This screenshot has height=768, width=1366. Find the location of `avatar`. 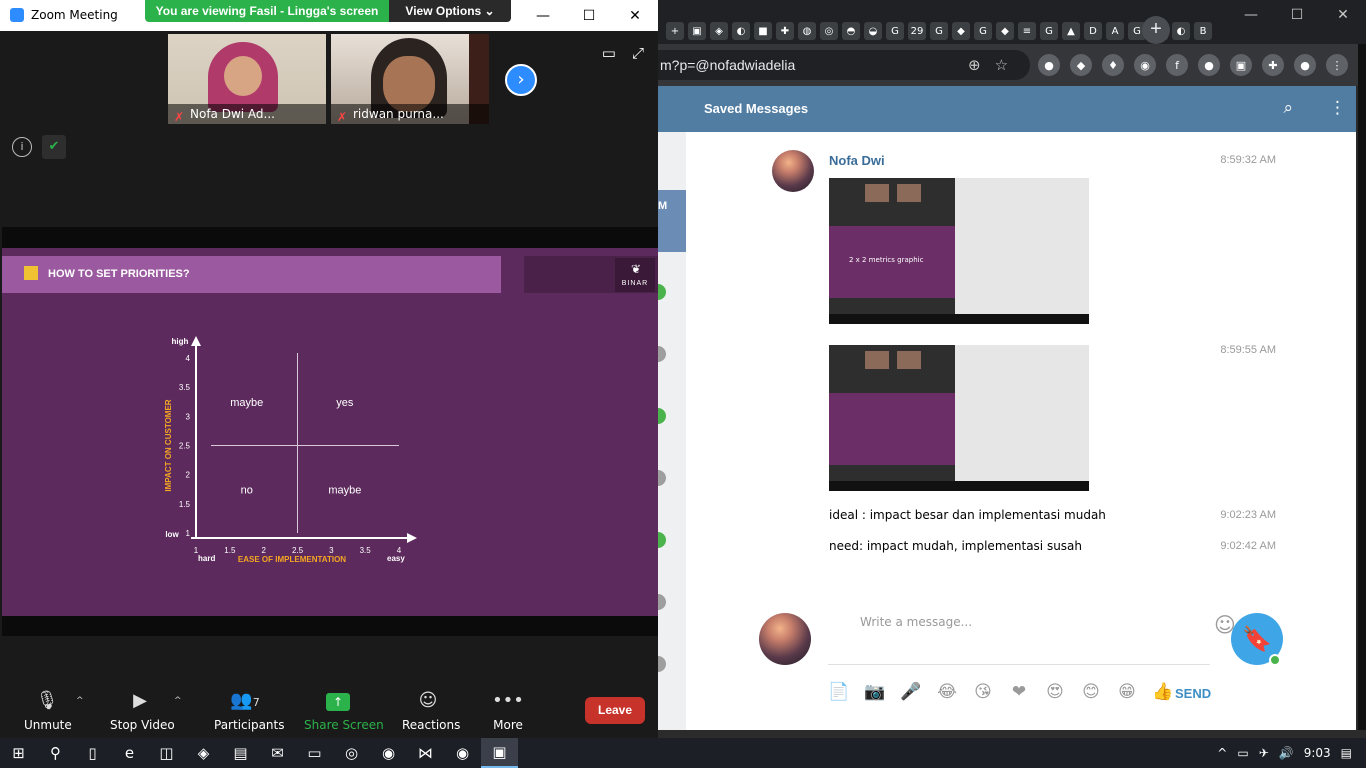

avatar is located at coordinates (793, 171).